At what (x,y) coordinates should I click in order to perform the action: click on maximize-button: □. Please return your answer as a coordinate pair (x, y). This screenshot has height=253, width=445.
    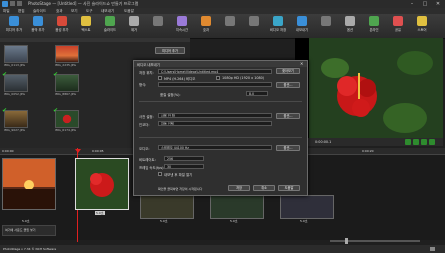
    Looking at the image, I should click on (425, 4).